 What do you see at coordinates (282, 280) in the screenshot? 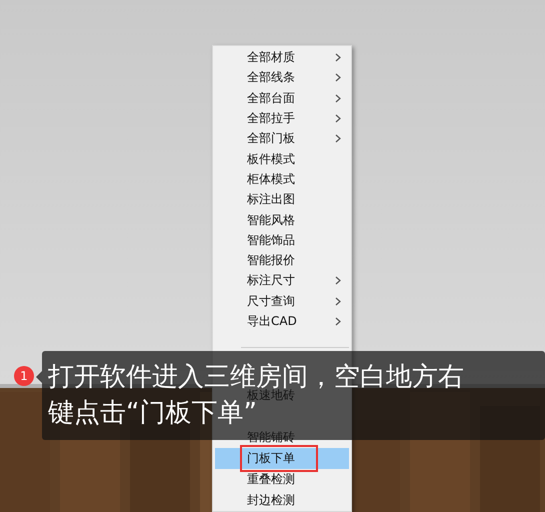
I see `menu-item: 标注尺寸` at bounding box center [282, 280].